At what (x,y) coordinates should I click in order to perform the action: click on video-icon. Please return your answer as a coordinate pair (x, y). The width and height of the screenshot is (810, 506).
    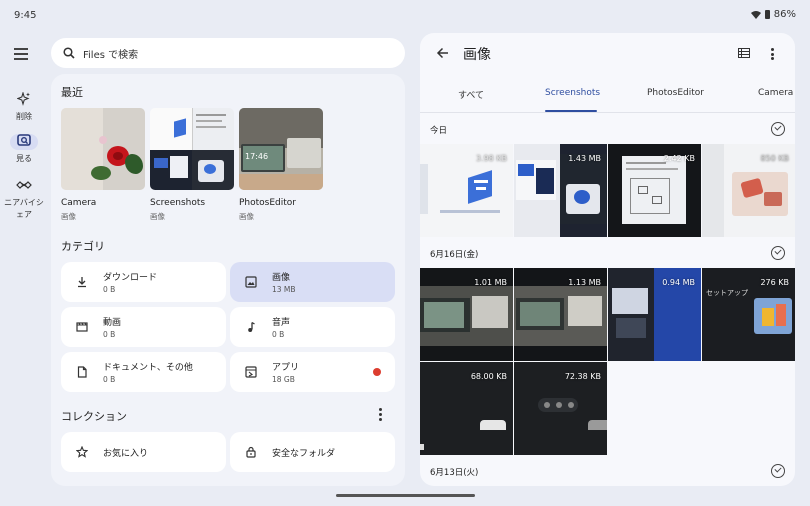
    Looking at the image, I should click on (82, 327).